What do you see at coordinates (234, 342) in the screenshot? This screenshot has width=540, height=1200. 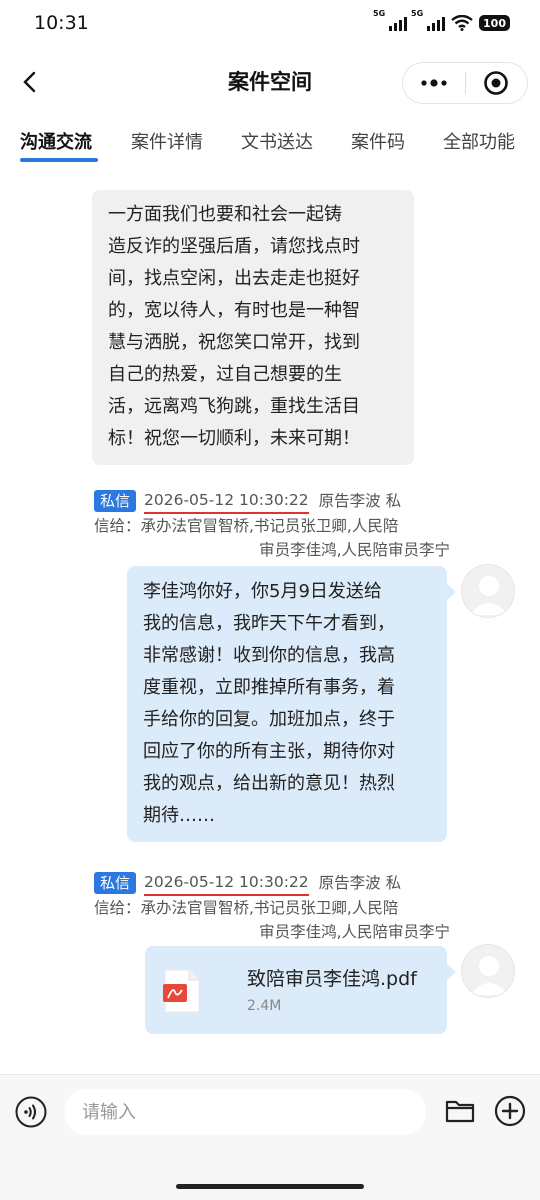 I see `message-line: 慧与洒脱，祝您笑口常开，找到` at bounding box center [234, 342].